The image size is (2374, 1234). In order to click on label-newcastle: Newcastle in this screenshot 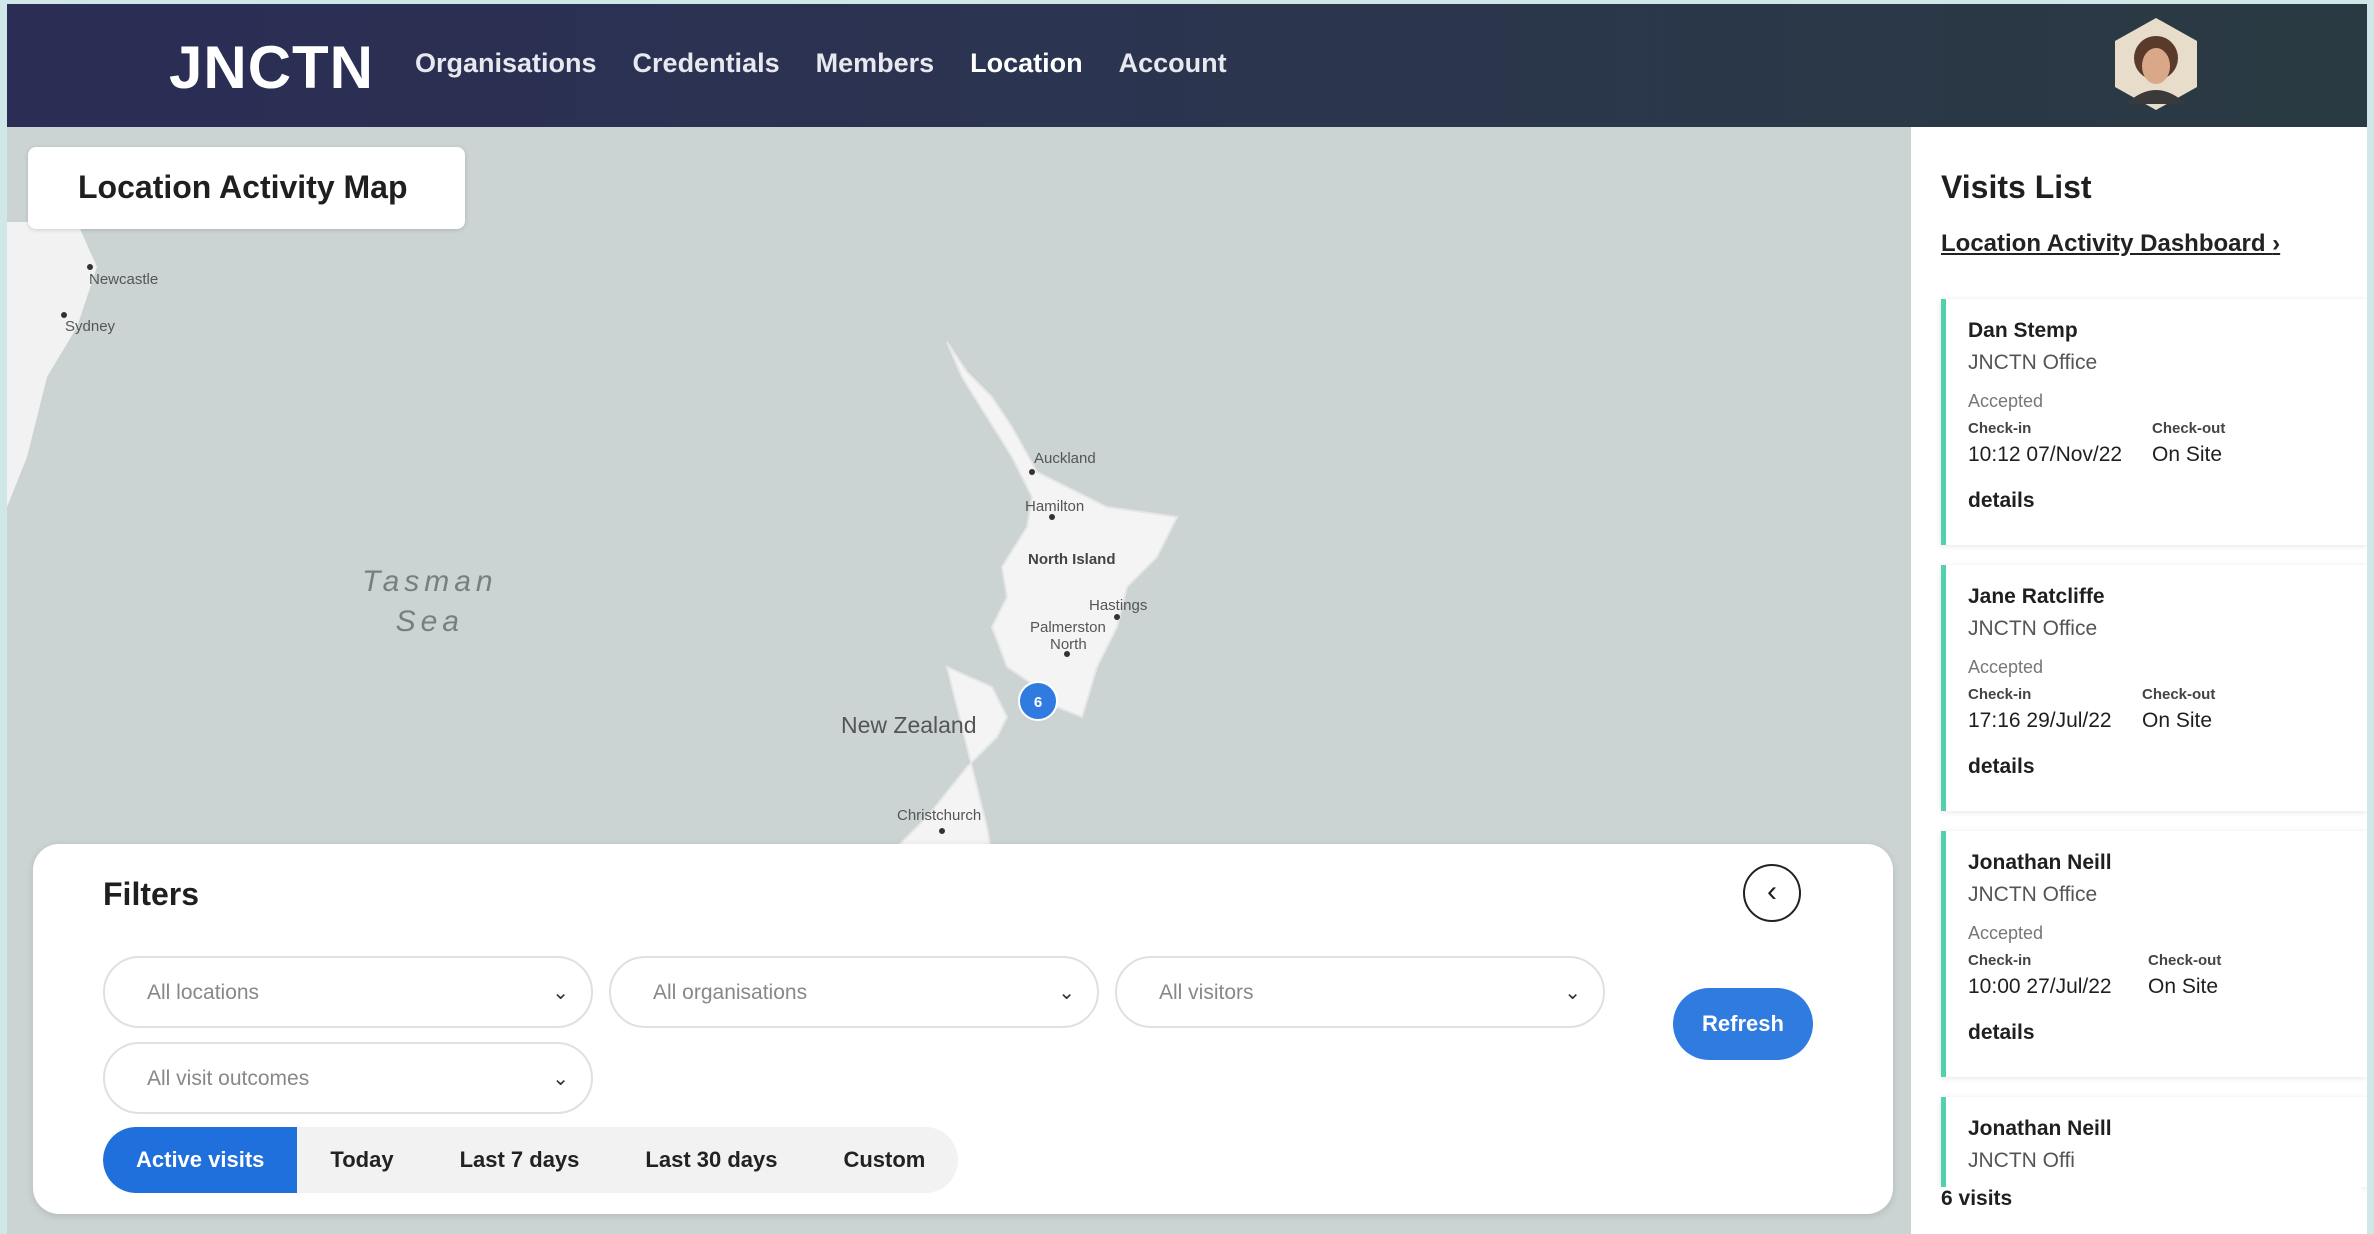, I will do `click(124, 279)`.